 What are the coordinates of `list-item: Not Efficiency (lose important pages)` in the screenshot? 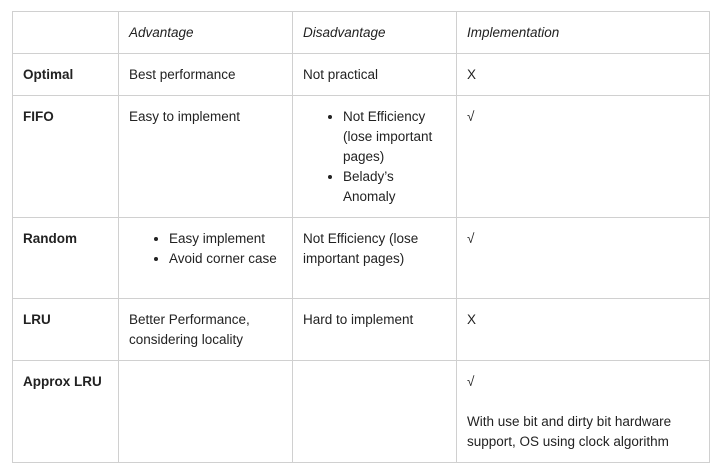 It's located at (394, 137).